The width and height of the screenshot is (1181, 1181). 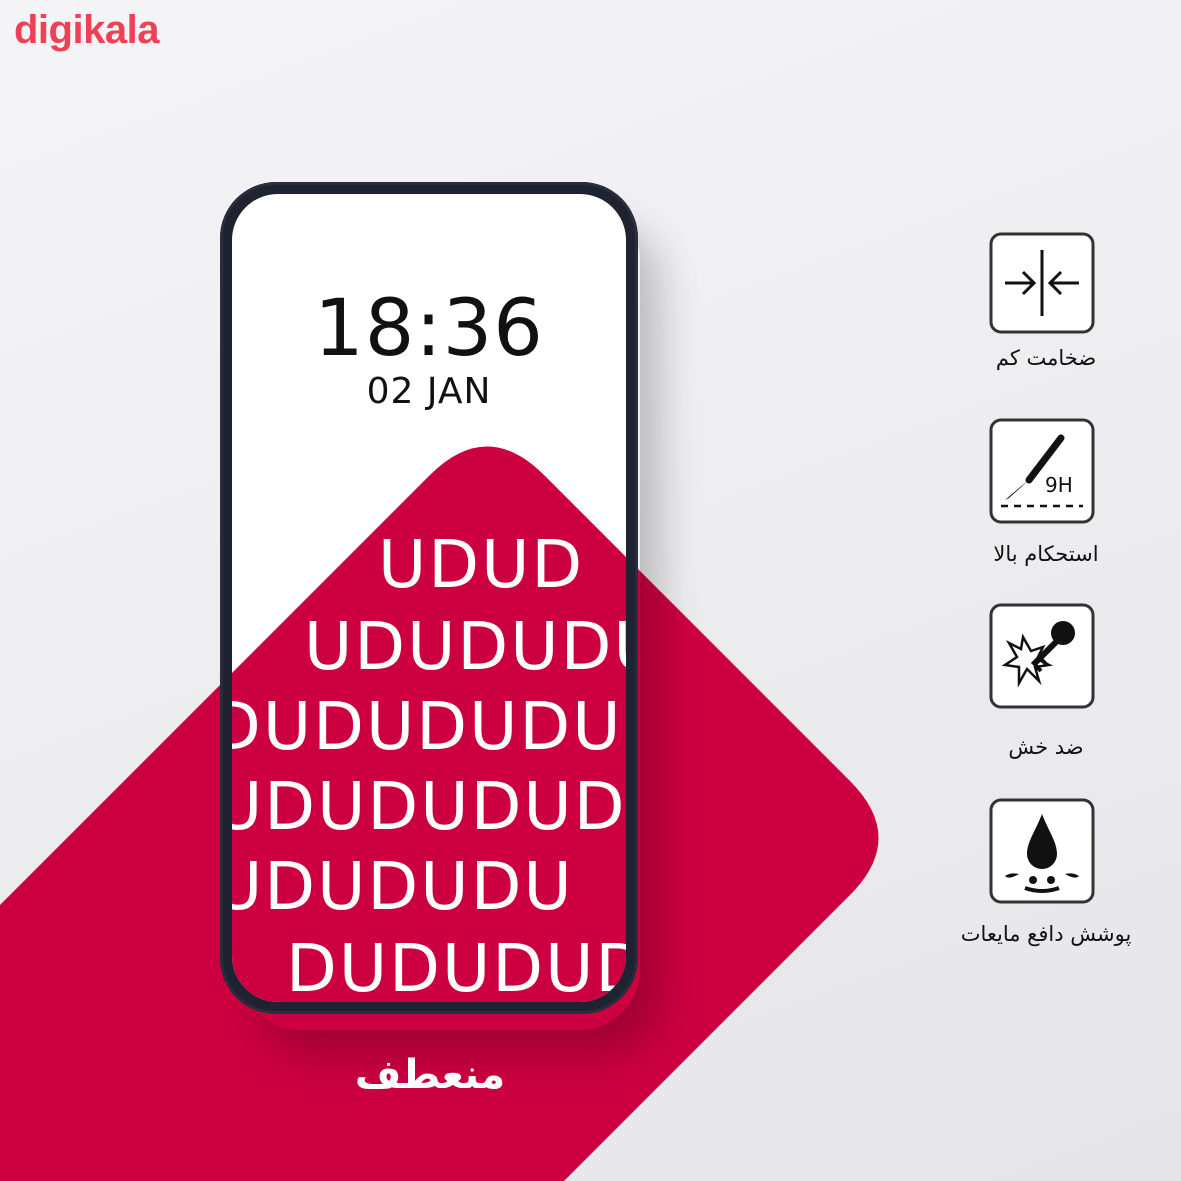 What do you see at coordinates (430, 1075) in the screenshot?
I see `flexible-label: منعطف` at bounding box center [430, 1075].